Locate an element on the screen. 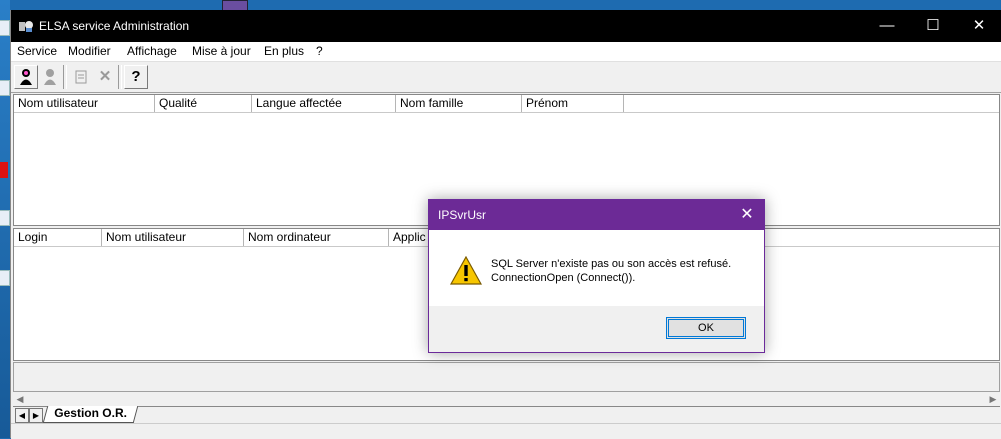 This screenshot has height=439, width=1001. tab-prev-icon: ◀ is located at coordinates (22, 415).